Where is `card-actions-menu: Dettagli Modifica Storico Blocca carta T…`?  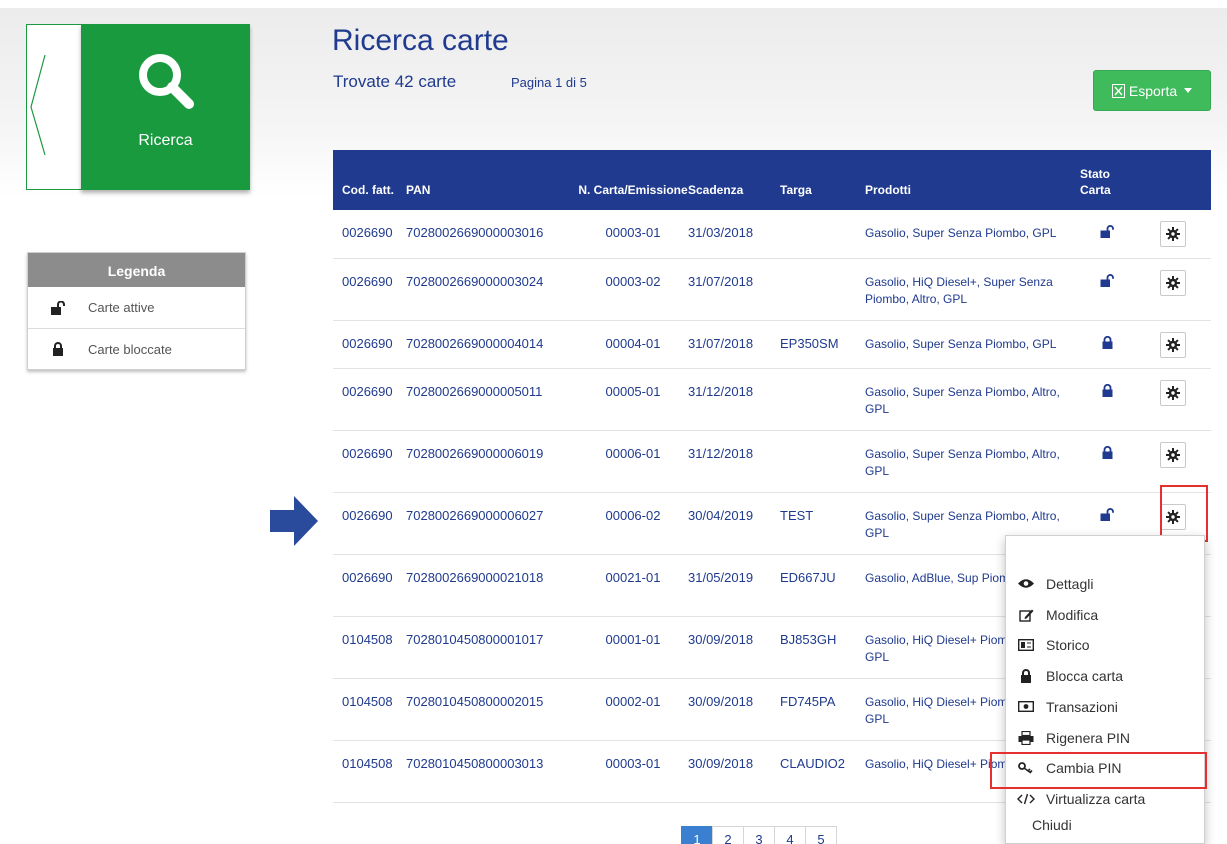
card-actions-menu: Dettagli Modifica Storico Blocca carta T… is located at coordinates (1105, 689).